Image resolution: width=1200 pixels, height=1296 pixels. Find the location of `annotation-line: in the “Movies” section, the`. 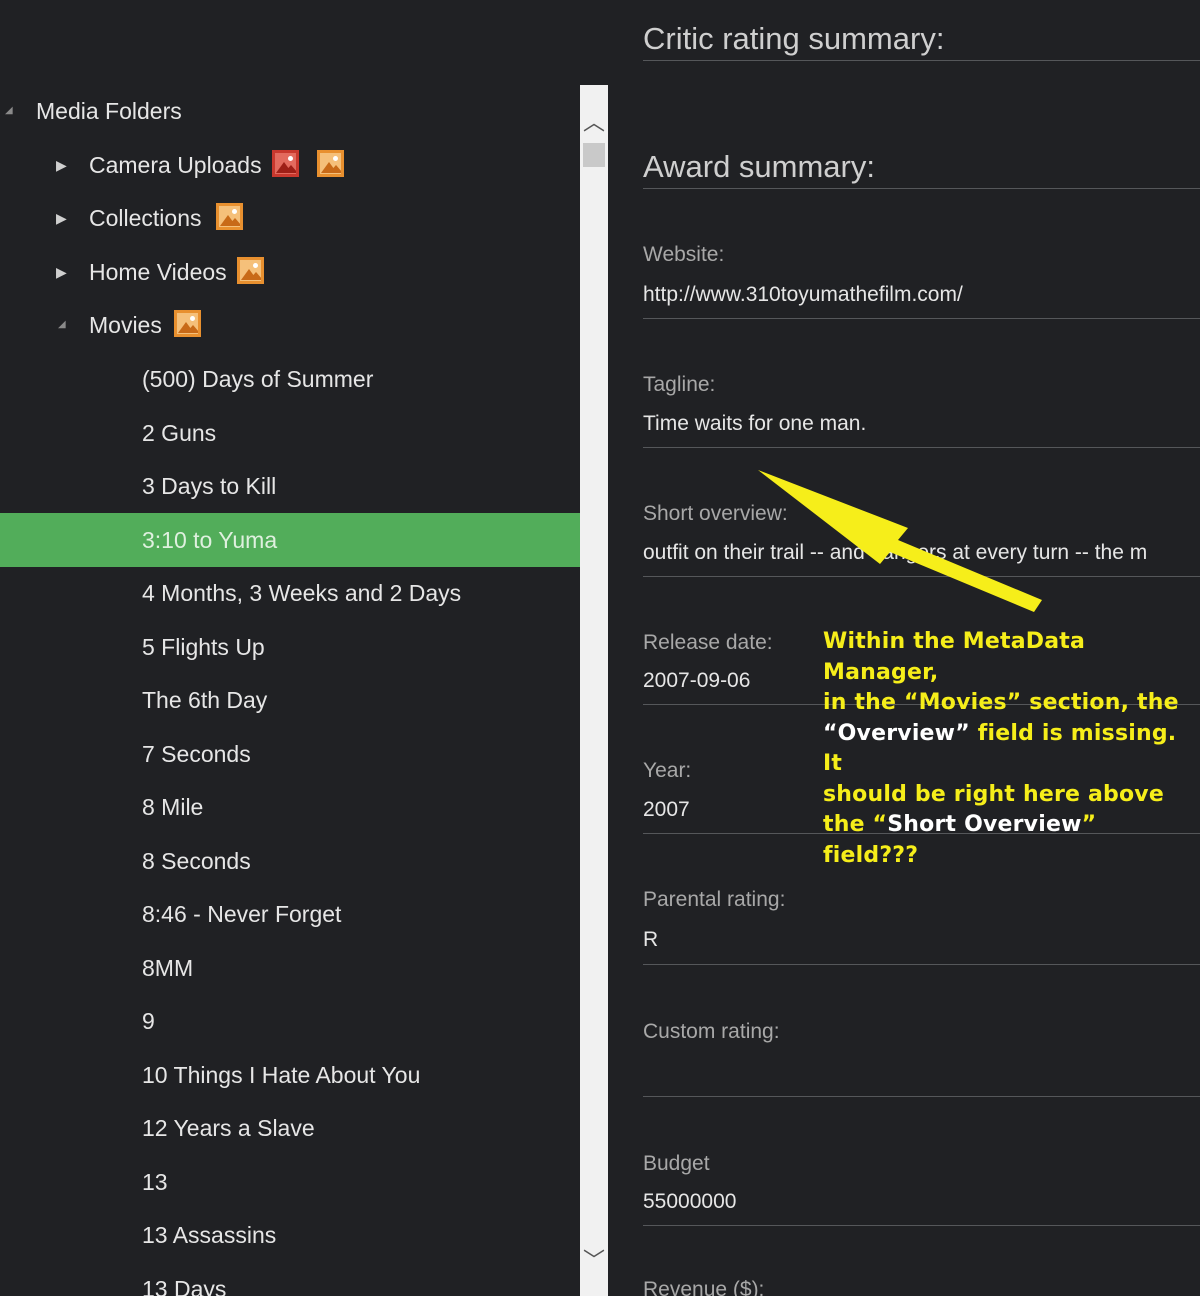

annotation-line: in the “Movies” section, the is located at coordinates (1001, 702).